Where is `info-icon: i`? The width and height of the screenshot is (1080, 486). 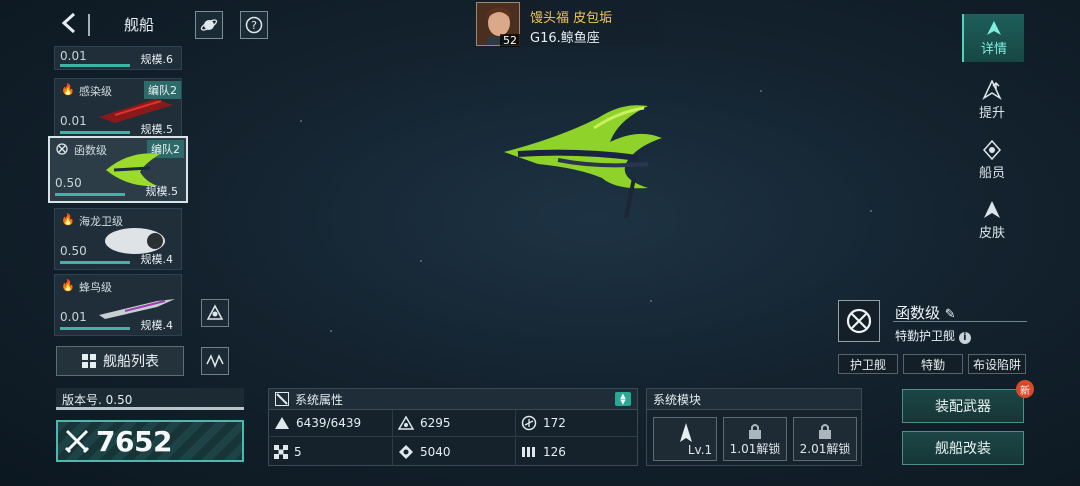
info-icon: i is located at coordinates (964, 338).